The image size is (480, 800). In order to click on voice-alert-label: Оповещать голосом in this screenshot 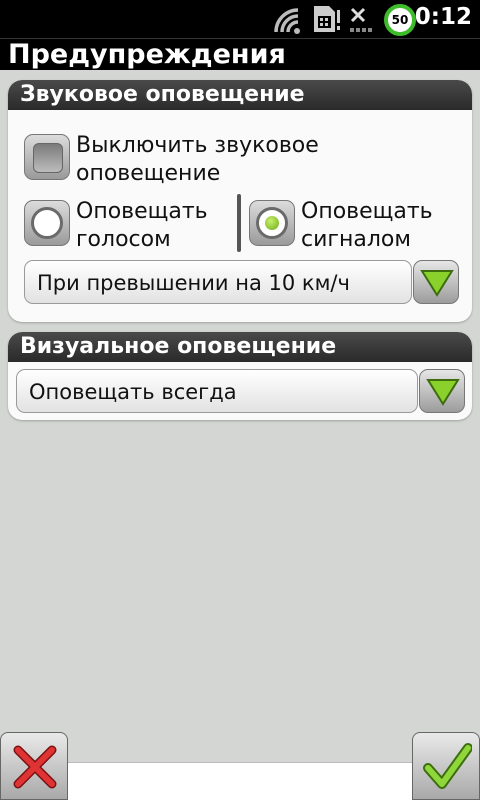, I will do `click(142, 226)`.